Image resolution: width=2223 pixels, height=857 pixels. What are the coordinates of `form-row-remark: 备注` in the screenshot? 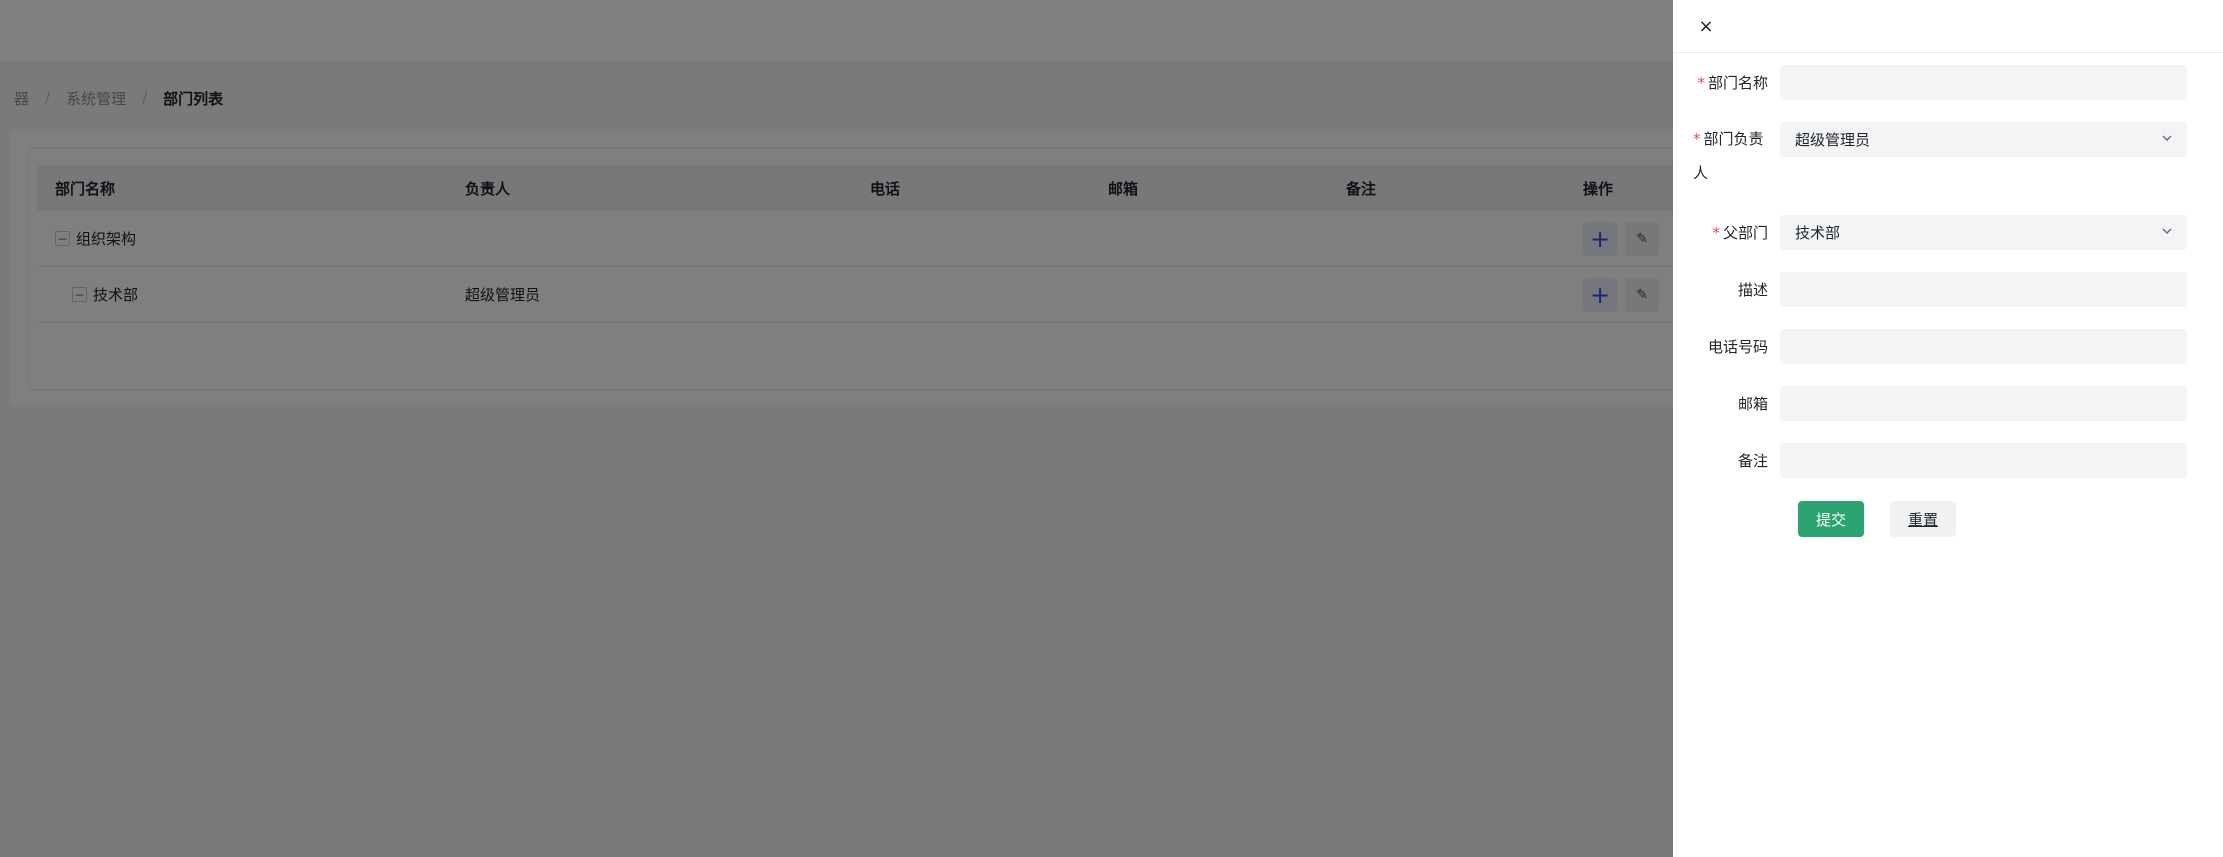 It's located at (1948, 460).